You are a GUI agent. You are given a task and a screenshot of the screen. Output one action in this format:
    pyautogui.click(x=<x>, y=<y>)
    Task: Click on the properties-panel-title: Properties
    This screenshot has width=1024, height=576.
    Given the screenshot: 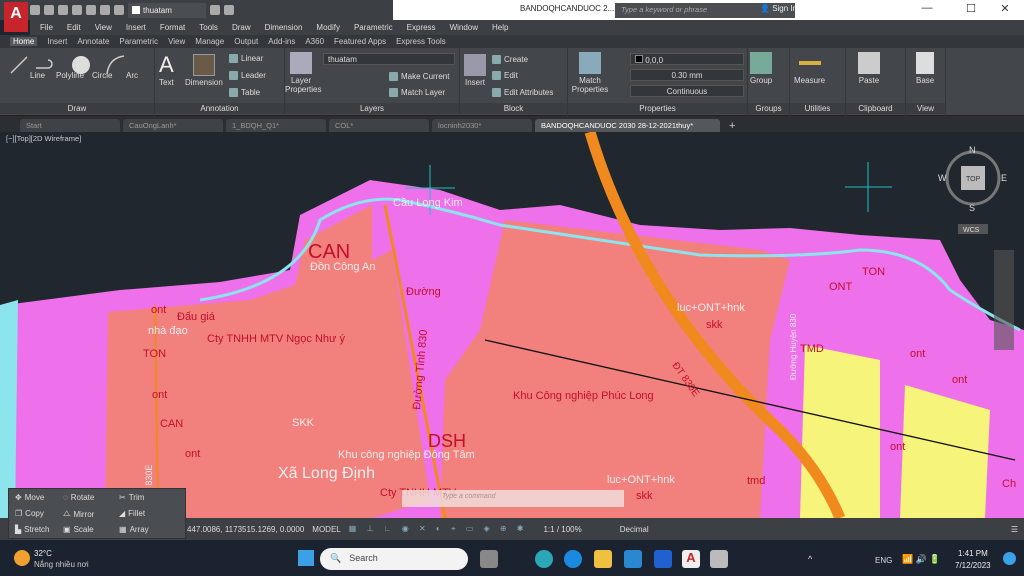 What is the action you would take?
    pyautogui.click(x=657, y=108)
    